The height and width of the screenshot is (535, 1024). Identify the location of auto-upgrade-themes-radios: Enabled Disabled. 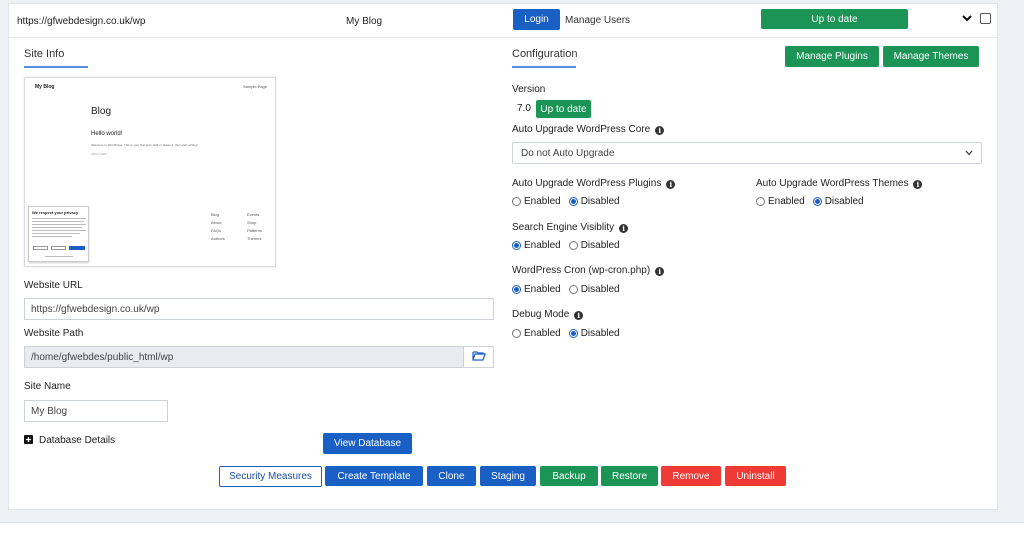
(814, 201).